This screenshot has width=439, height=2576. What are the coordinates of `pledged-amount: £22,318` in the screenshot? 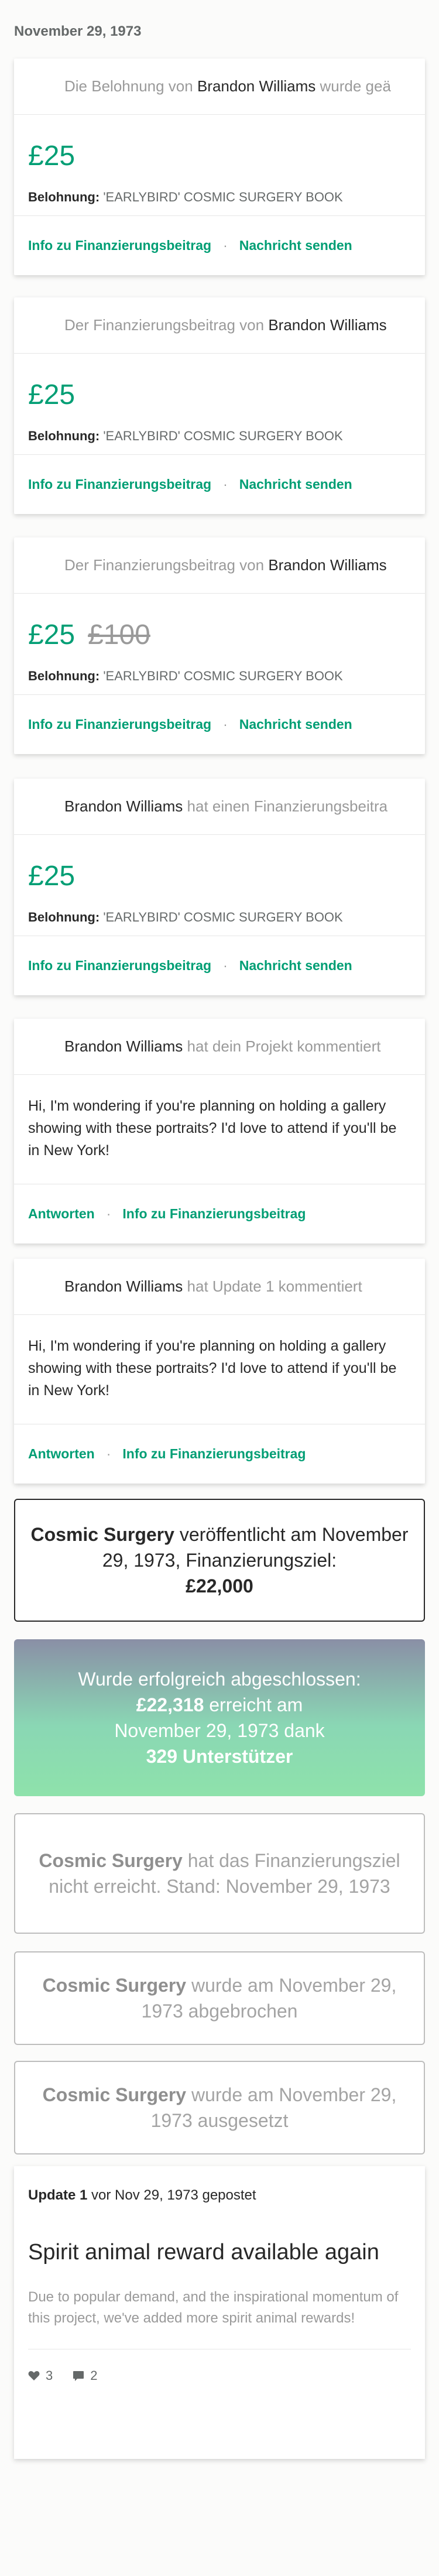 It's located at (170, 1704).